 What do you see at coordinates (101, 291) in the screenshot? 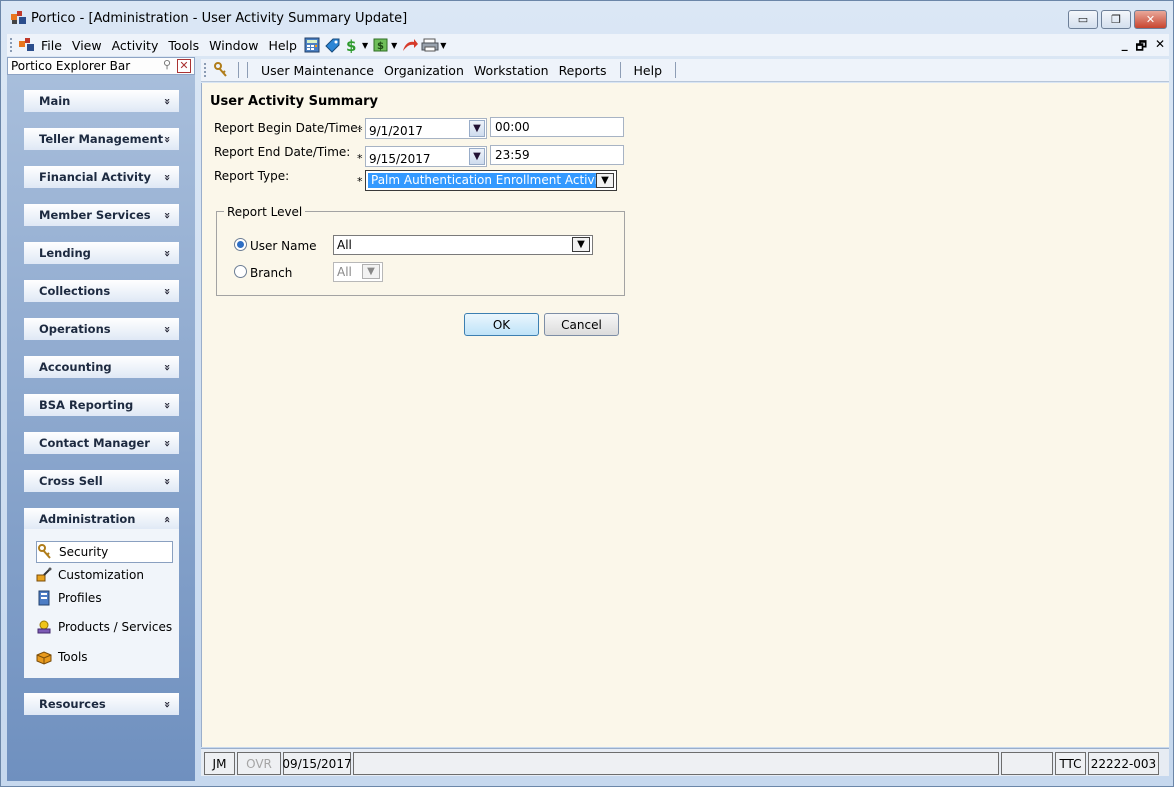
I see `group-collections: Collections»` at bounding box center [101, 291].